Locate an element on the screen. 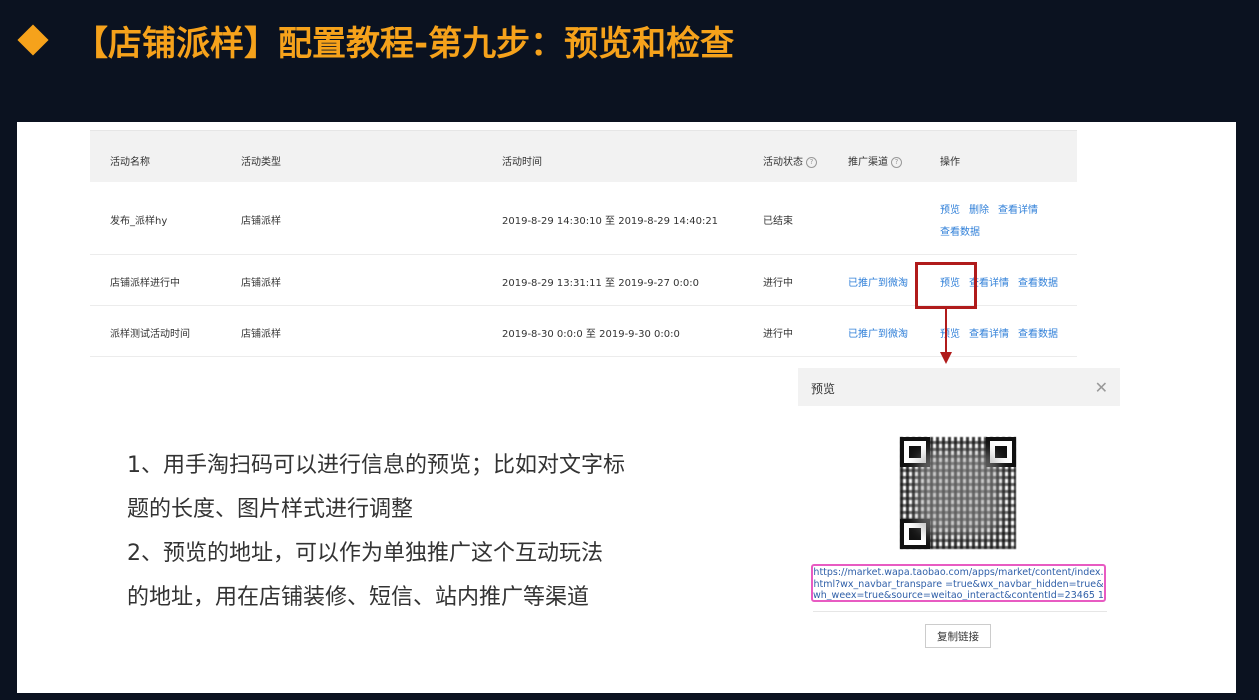 Image resolution: width=1259 pixels, height=700 pixels. modal-divider is located at coordinates (960, 611).